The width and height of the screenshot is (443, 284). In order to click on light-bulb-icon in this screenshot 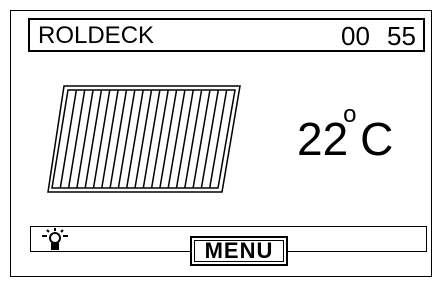, I will do `click(55, 240)`.